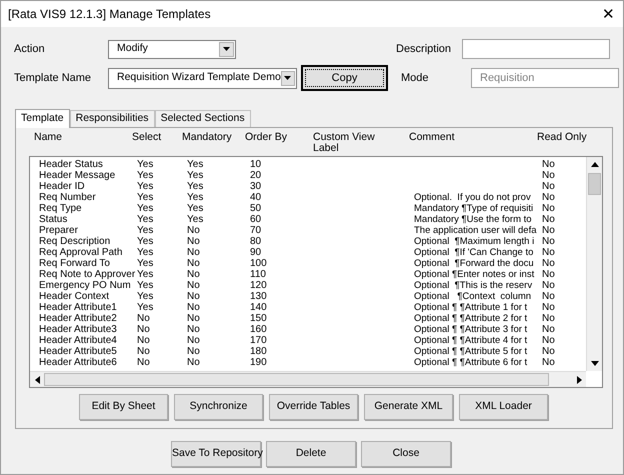 The image size is (624, 475). What do you see at coordinates (595, 164) in the screenshot?
I see `scroll-up-icon` at bounding box center [595, 164].